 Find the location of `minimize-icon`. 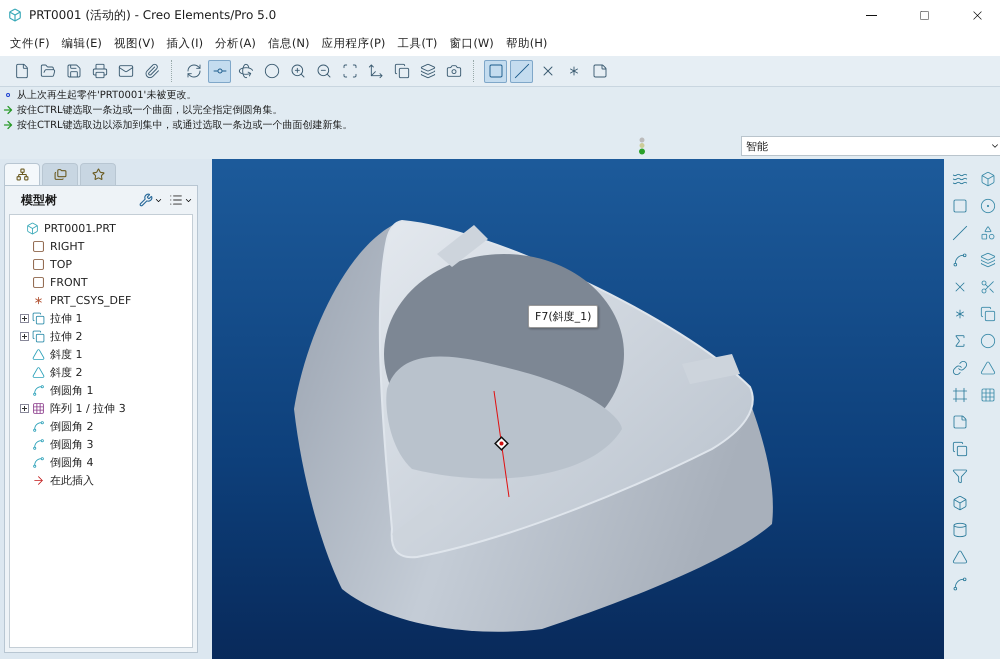

minimize-icon is located at coordinates (871, 15).